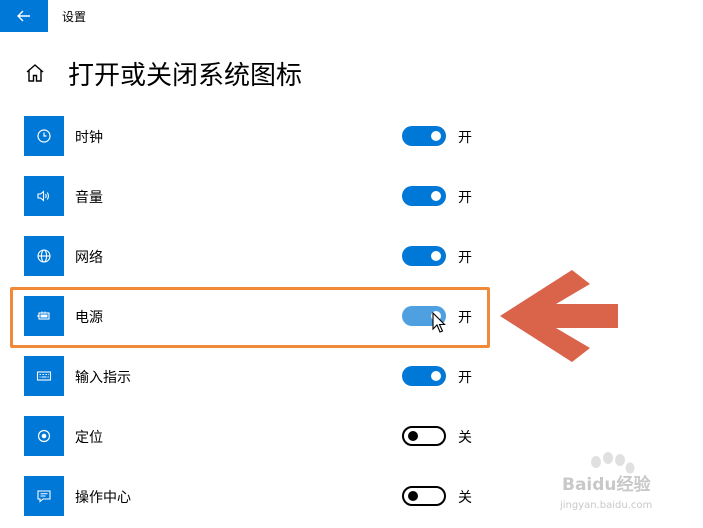 The width and height of the screenshot is (703, 528). I want to click on watermark-brand: Baidu经验, so click(606, 485).